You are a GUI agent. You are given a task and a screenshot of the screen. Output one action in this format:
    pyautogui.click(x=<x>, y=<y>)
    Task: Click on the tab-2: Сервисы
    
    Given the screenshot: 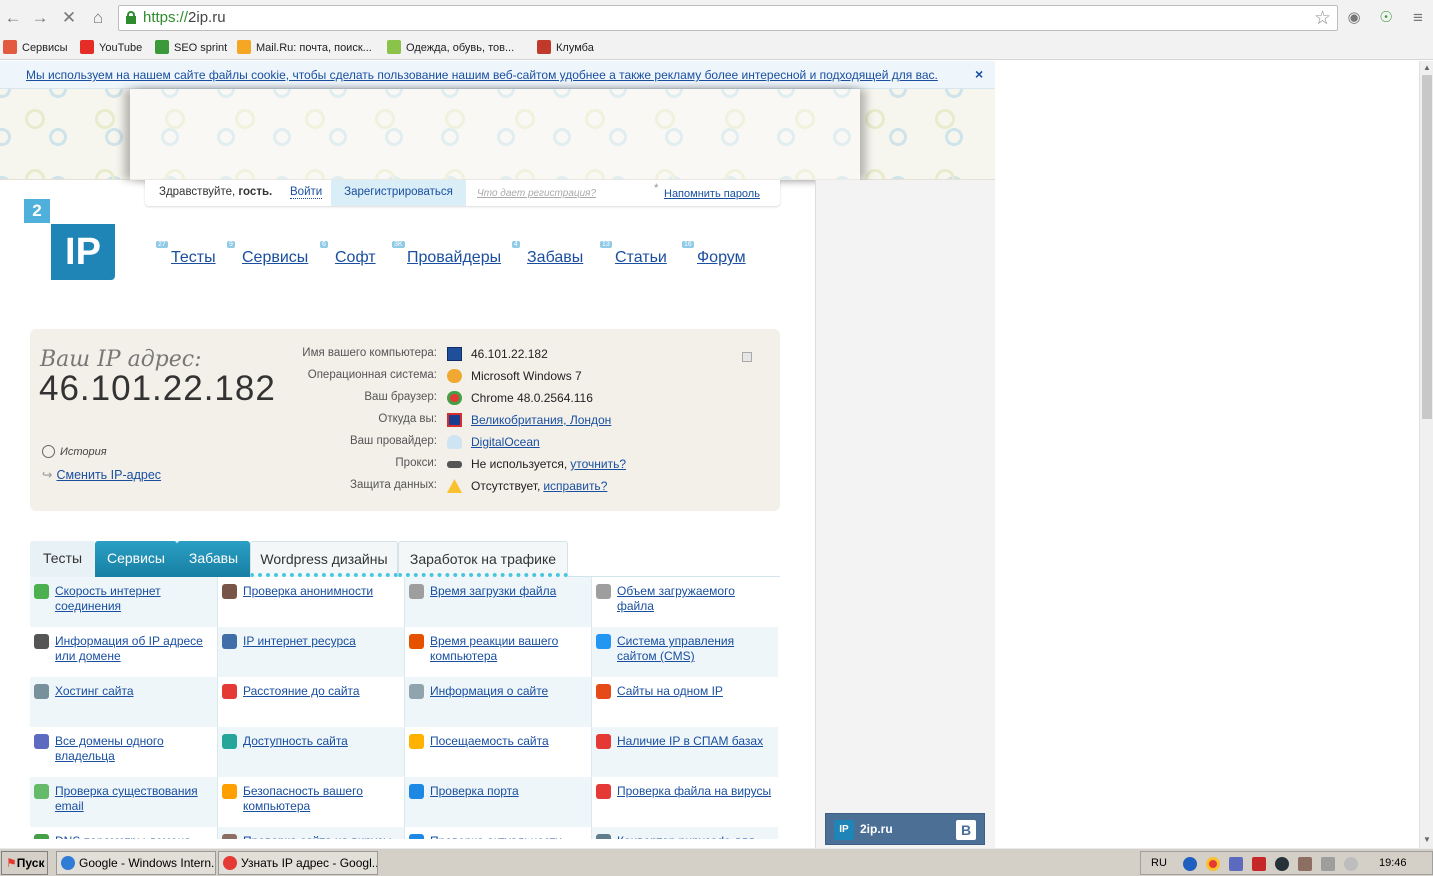 What is the action you would take?
    pyautogui.click(x=136, y=559)
    